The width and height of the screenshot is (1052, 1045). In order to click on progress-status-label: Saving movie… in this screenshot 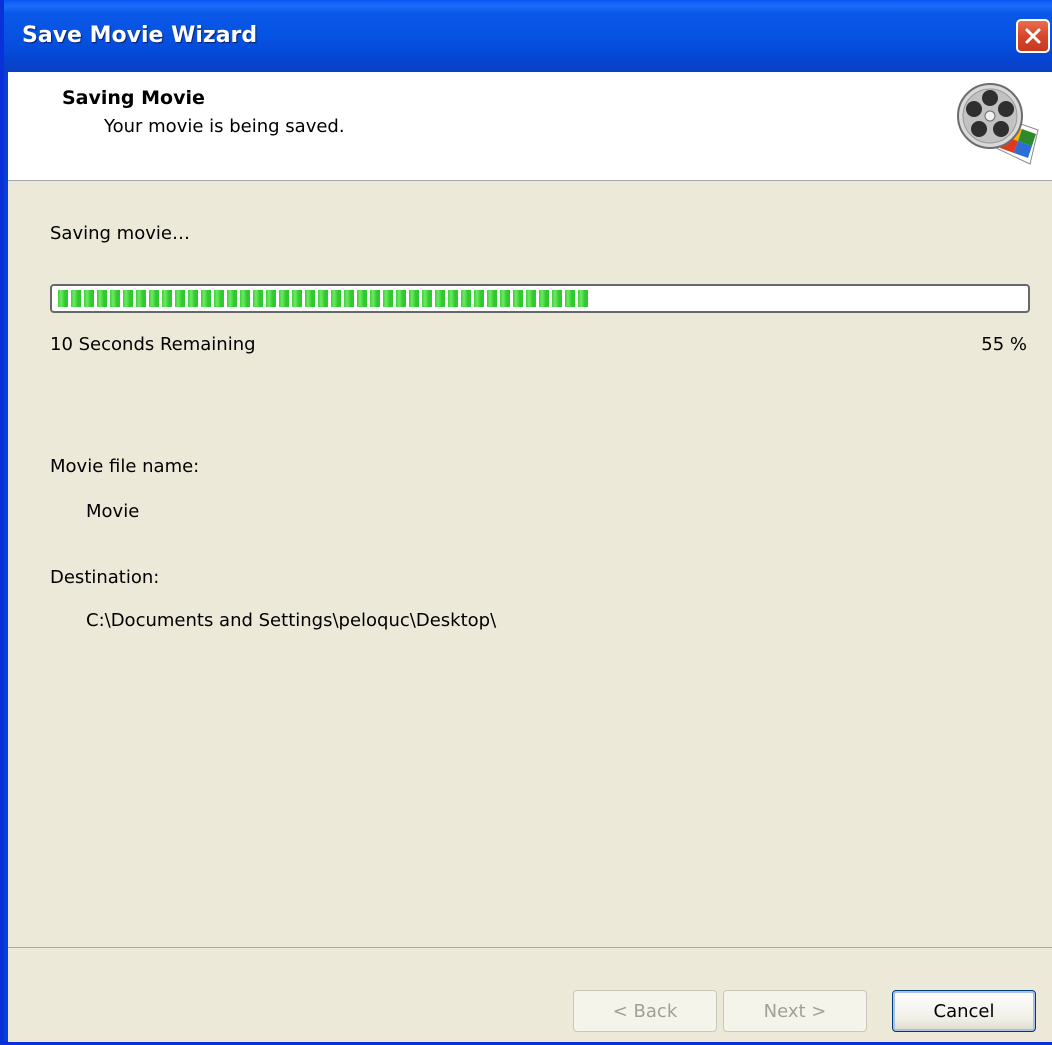, I will do `click(120, 233)`.